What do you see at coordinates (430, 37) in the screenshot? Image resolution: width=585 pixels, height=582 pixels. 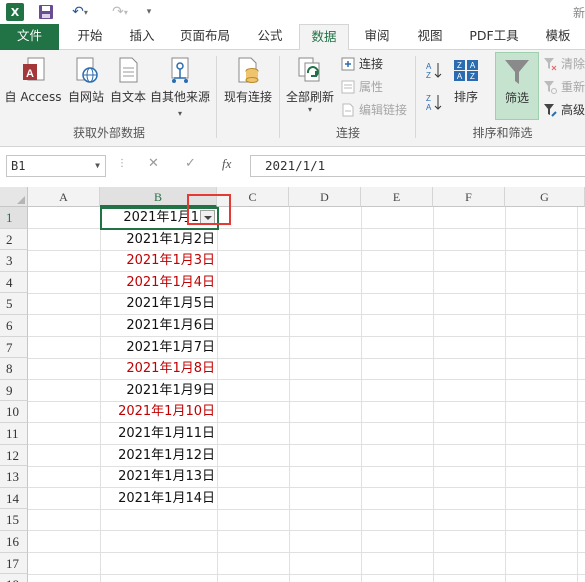 I see `tab-view: 视图` at bounding box center [430, 37].